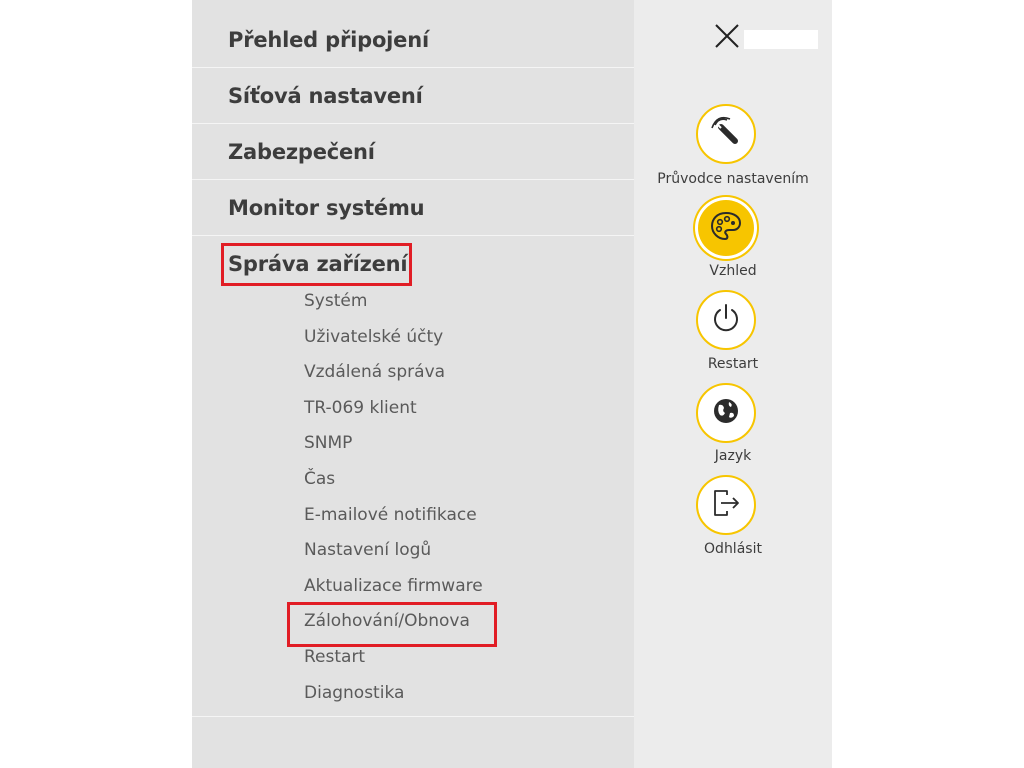 Image resolution: width=1024 pixels, height=768 pixels. What do you see at coordinates (393, 586) in the screenshot?
I see `submenu-item-firmware-upgrade: Aktualizace firmware` at bounding box center [393, 586].